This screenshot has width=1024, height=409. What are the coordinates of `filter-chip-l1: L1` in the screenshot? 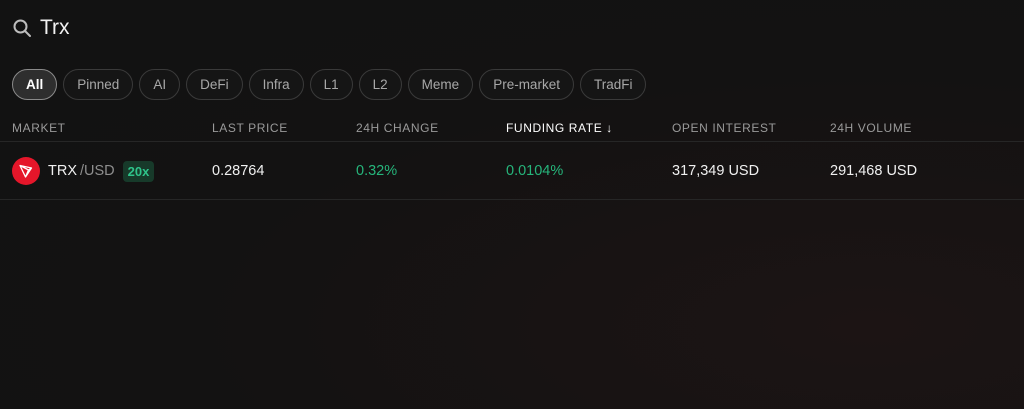 It's located at (331, 84).